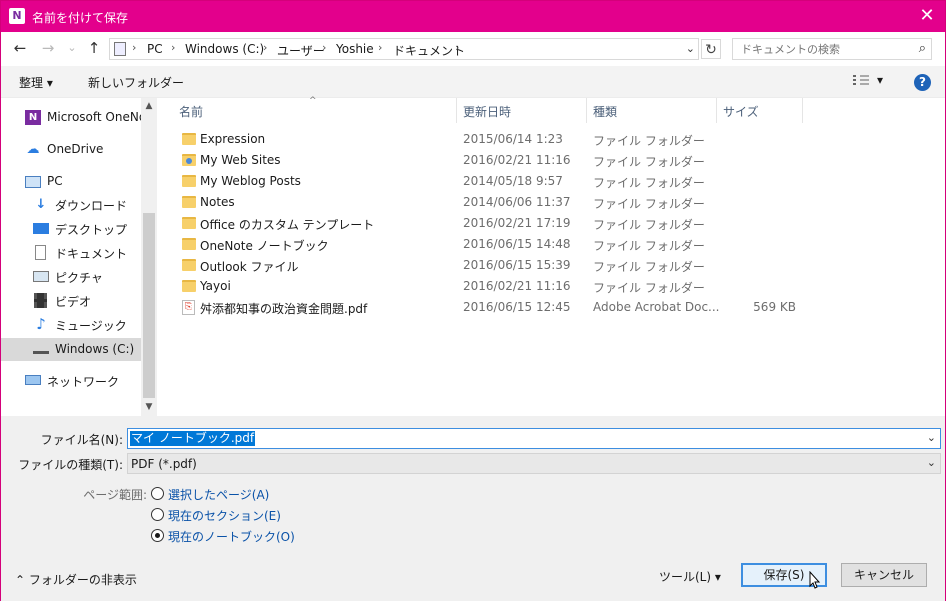  Describe the element at coordinates (250, 181) in the screenshot. I see `file-name: My Weblog Posts` at that location.